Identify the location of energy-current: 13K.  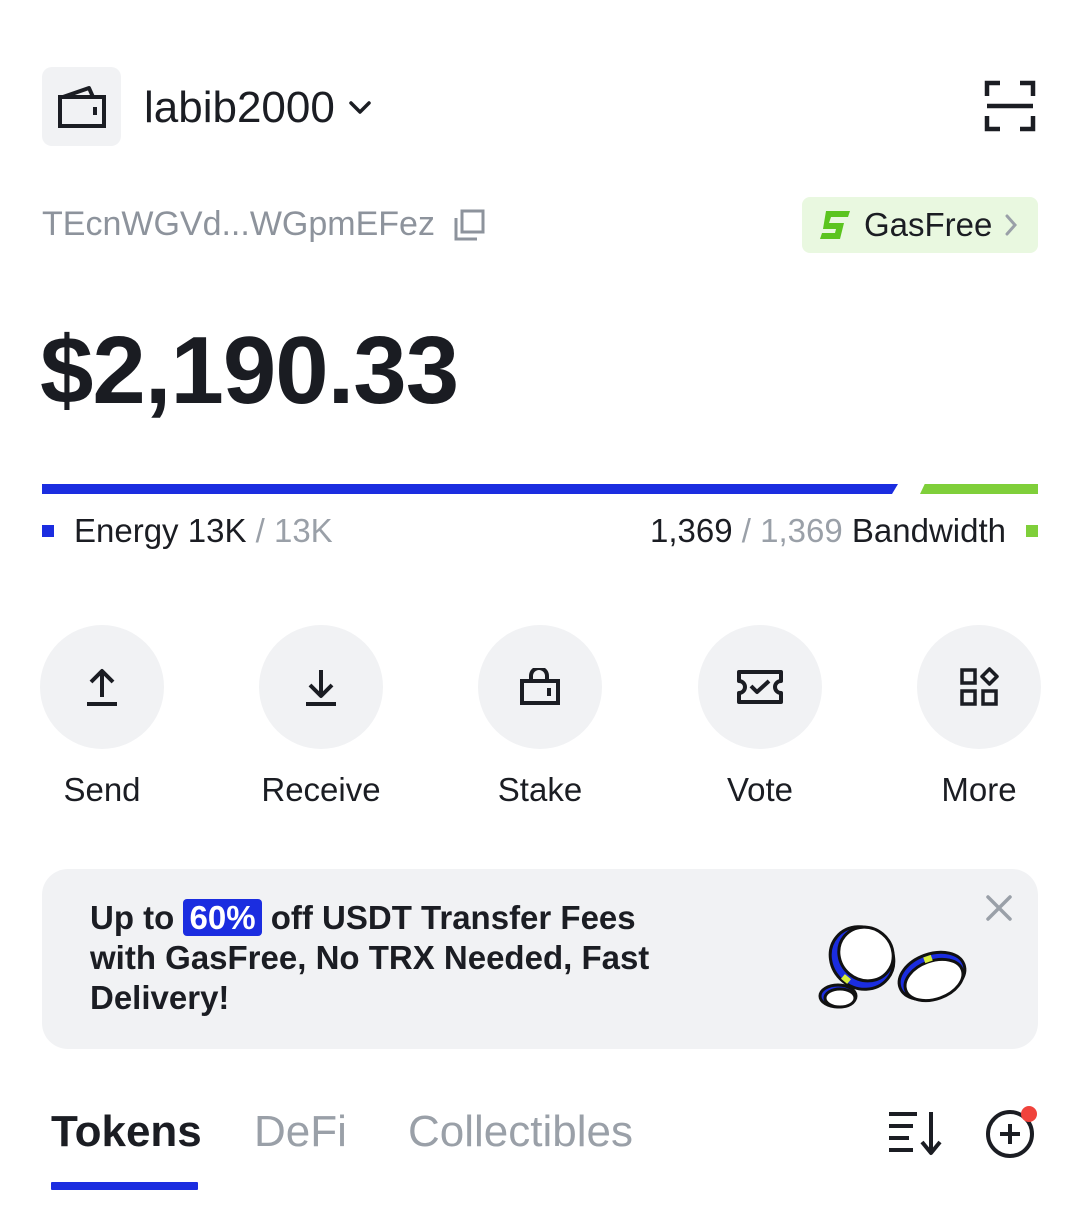
(217, 530).